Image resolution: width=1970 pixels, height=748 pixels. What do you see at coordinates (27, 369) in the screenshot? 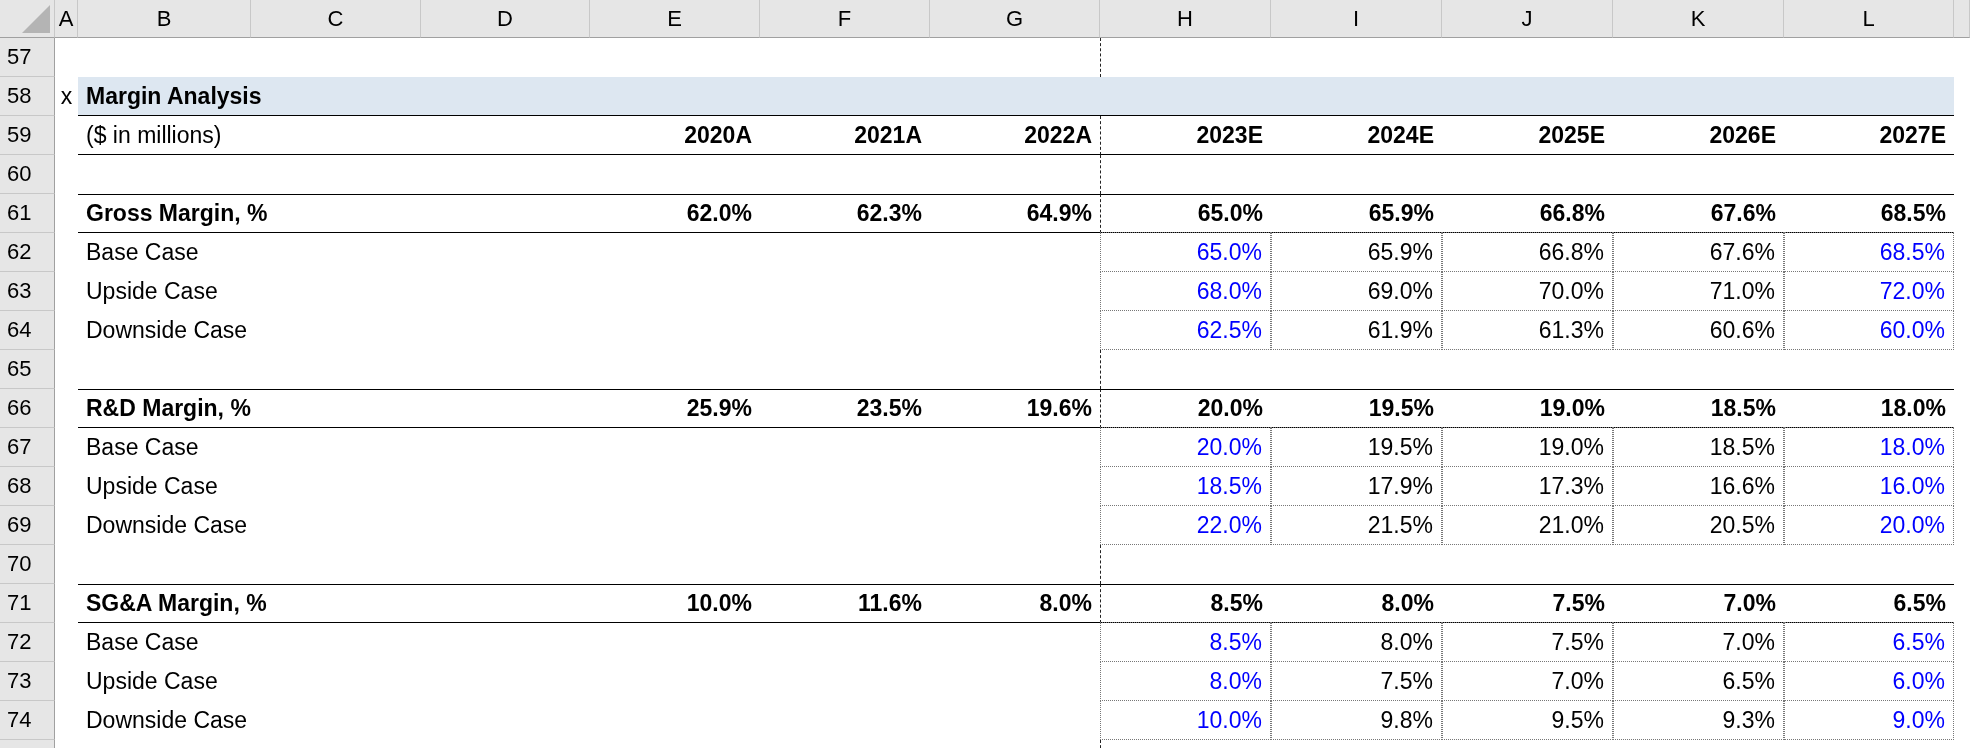
I see `row-number: 65` at bounding box center [27, 369].